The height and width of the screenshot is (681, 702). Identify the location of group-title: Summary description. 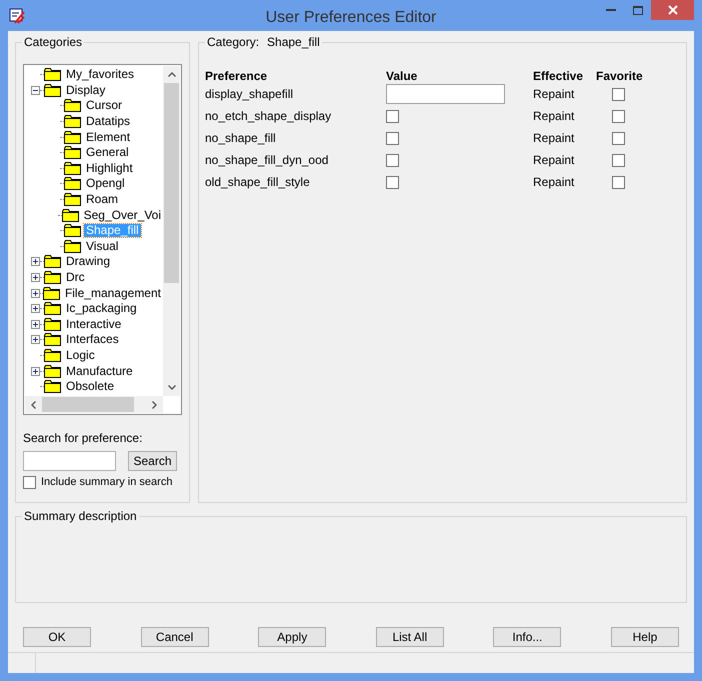
(80, 516).